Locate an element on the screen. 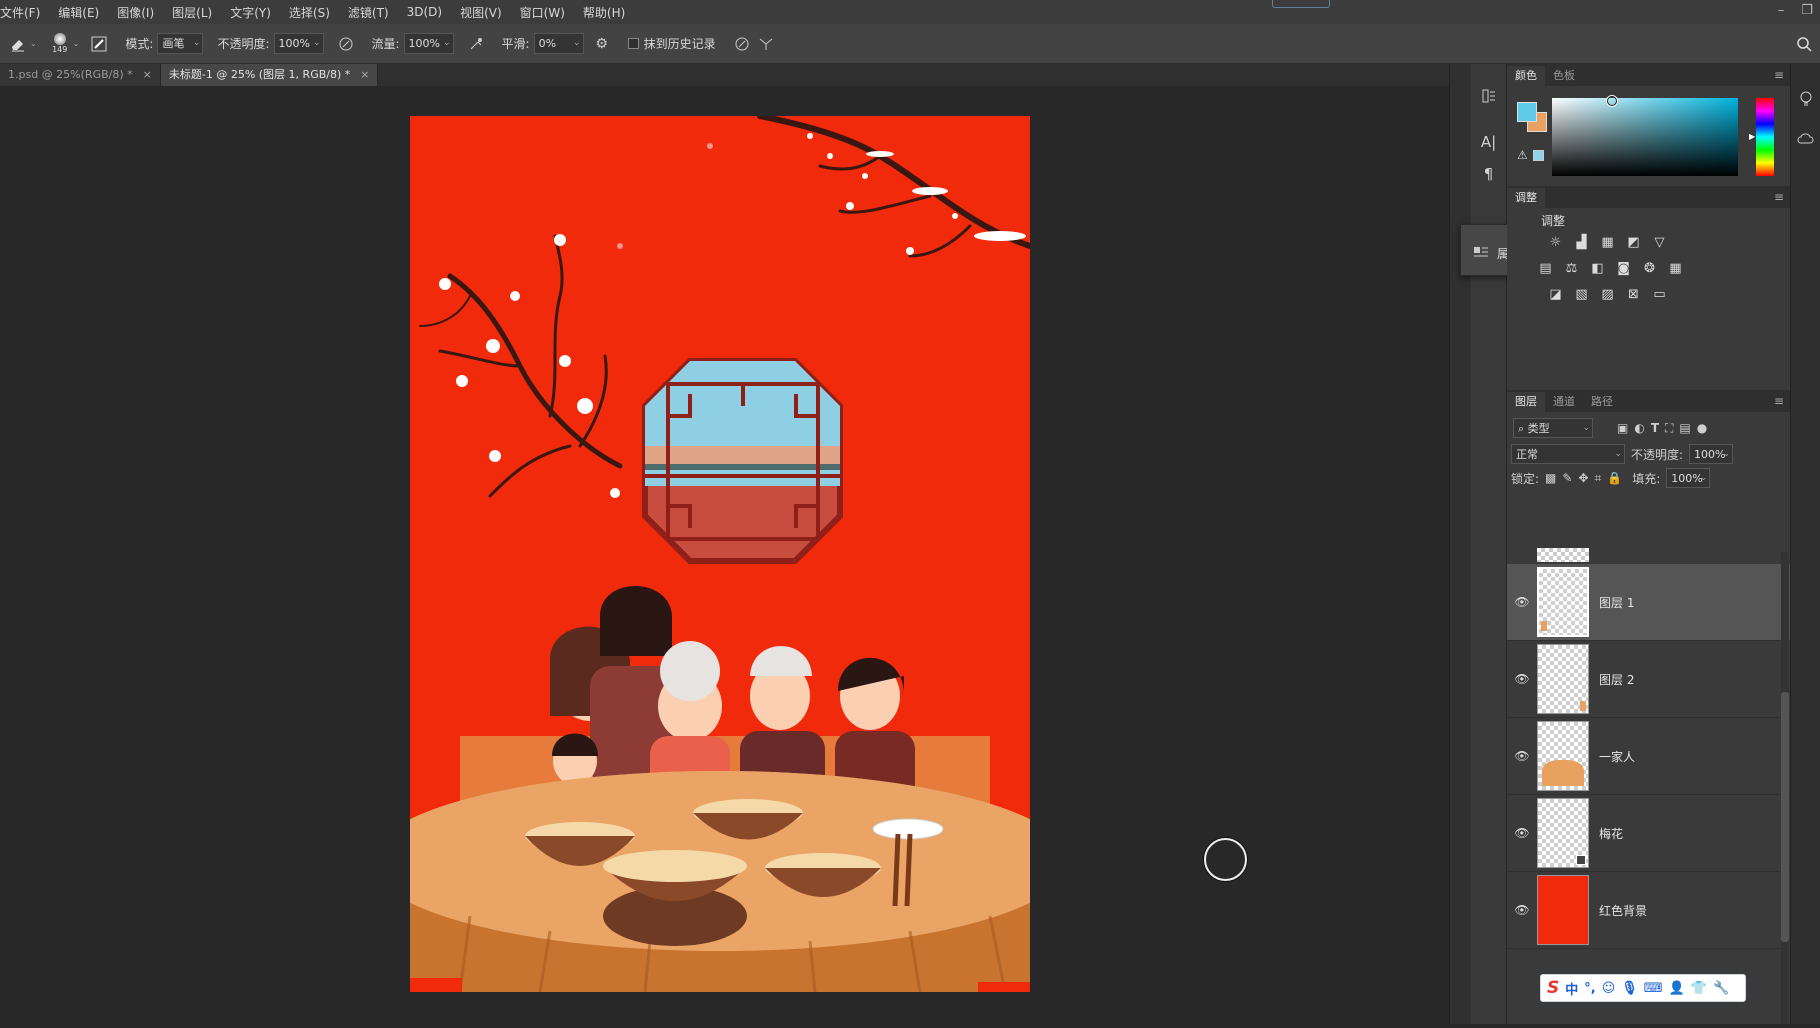 This screenshot has width=1820, height=1028. airbrush-icon is located at coordinates (476, 44).